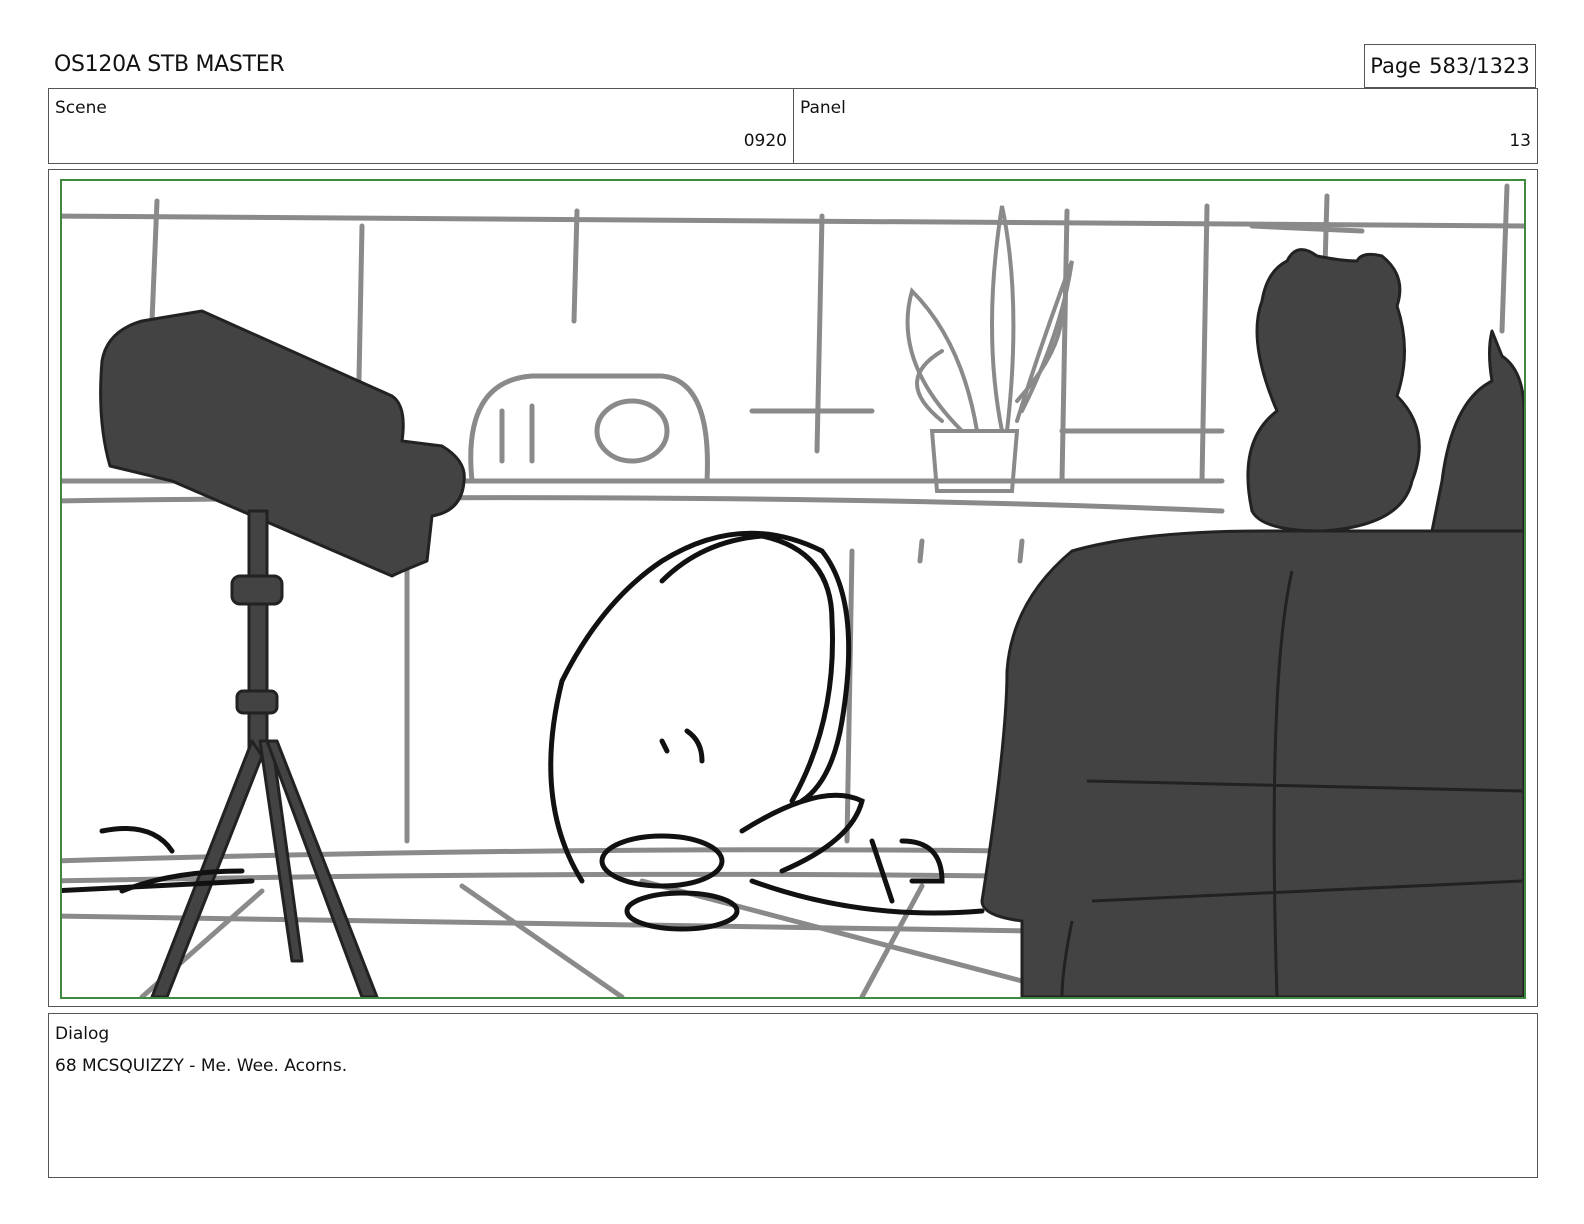 This screenshot has width=1584, height=1224. I want to click on dialog-label: Dialog, so click(82, 1034).